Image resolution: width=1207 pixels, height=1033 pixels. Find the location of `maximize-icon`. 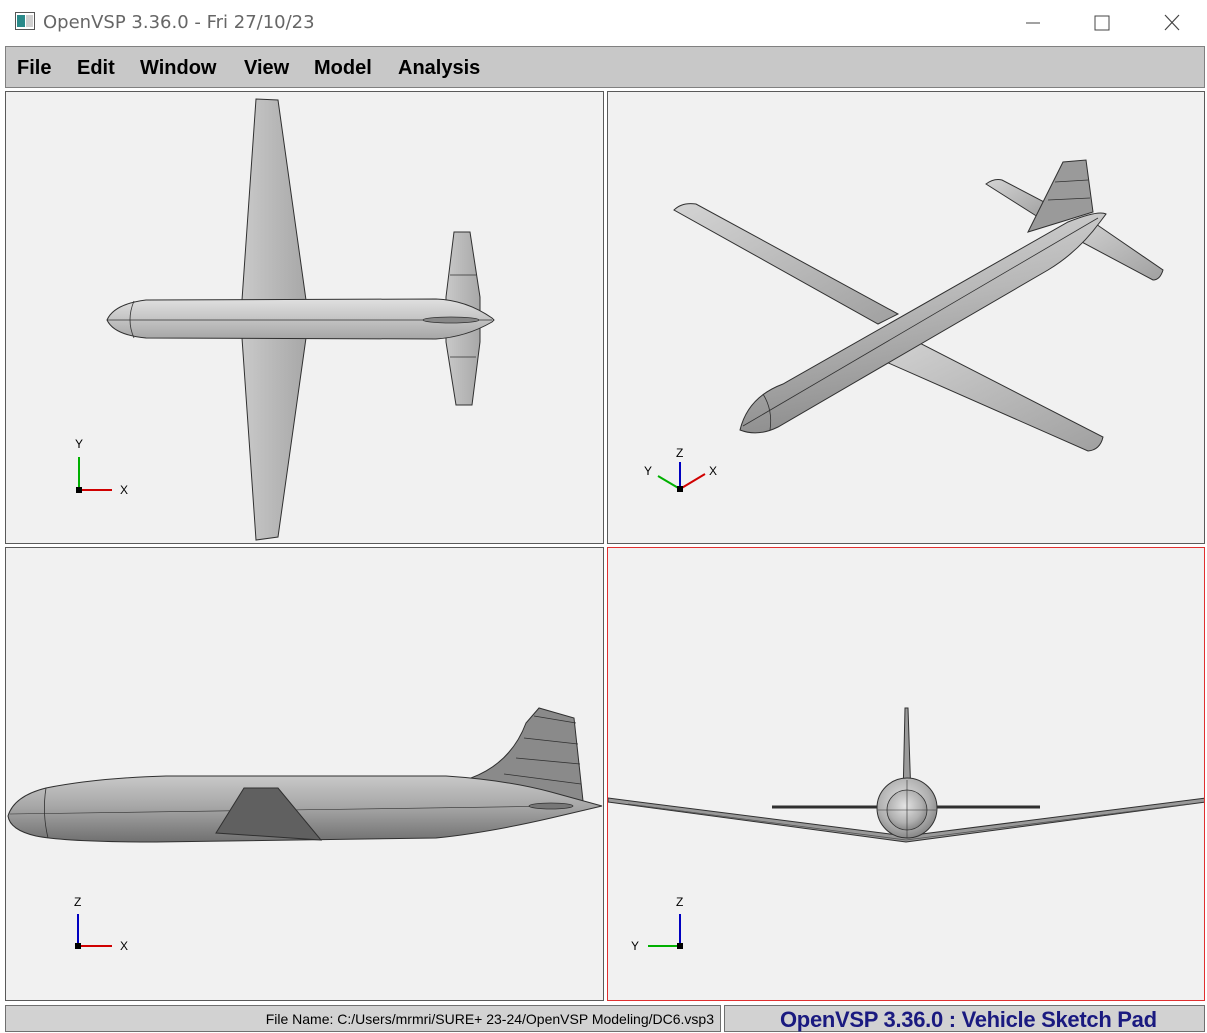

maximize-icon is located at coordinates (1102, 23).